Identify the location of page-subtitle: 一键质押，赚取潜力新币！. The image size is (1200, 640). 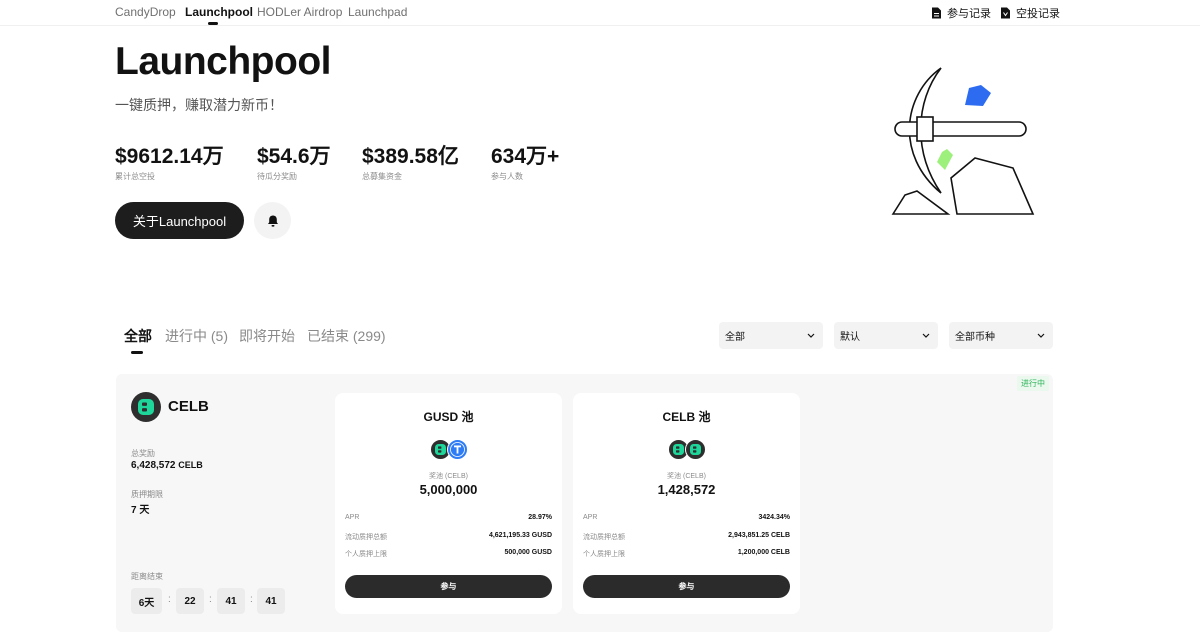
(199, 105).